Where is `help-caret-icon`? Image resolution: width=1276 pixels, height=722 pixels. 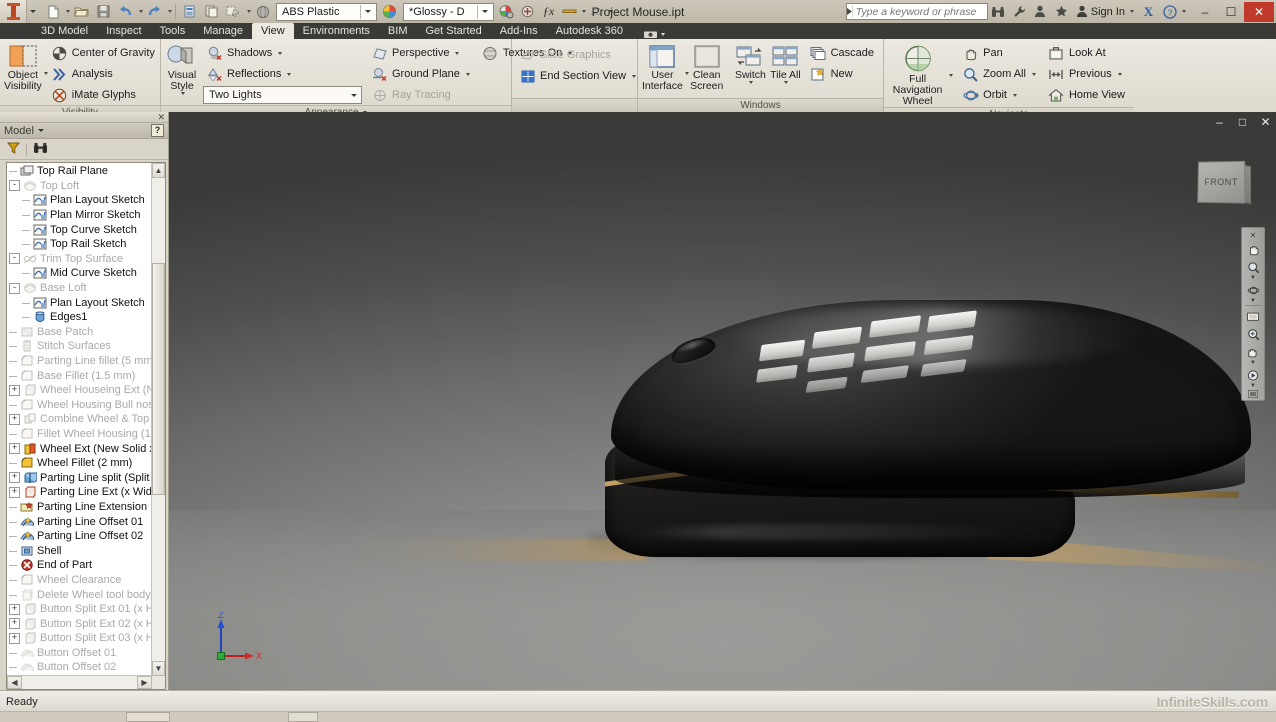 help-caret-icon is located at coordinates (1184, 11).